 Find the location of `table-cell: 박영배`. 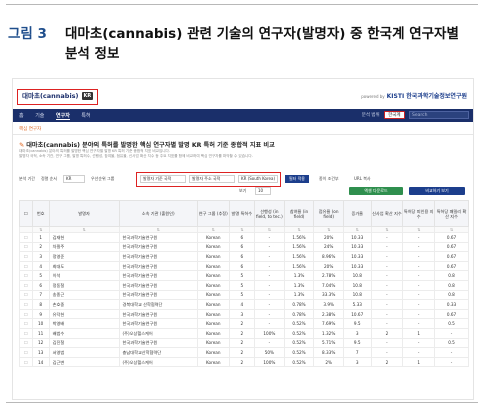

table-cell: 박영배 is located at coordinates (84, 323).